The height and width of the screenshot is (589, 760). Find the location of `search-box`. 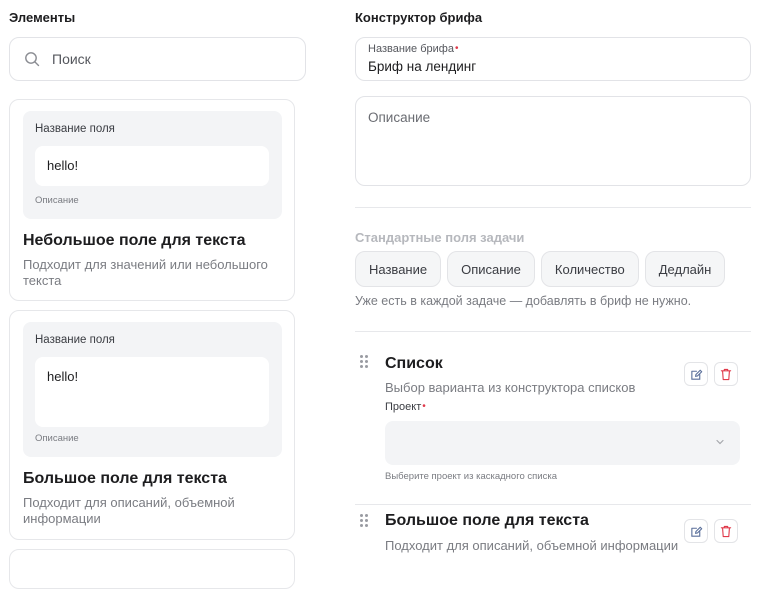

search-box is located at coordinates (157, 59).